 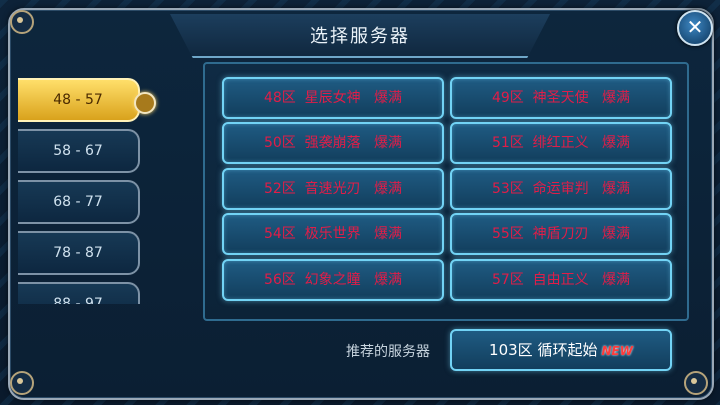 I want to click on range-tab-88-97: 88 - 97, so click(x=79, y=293).